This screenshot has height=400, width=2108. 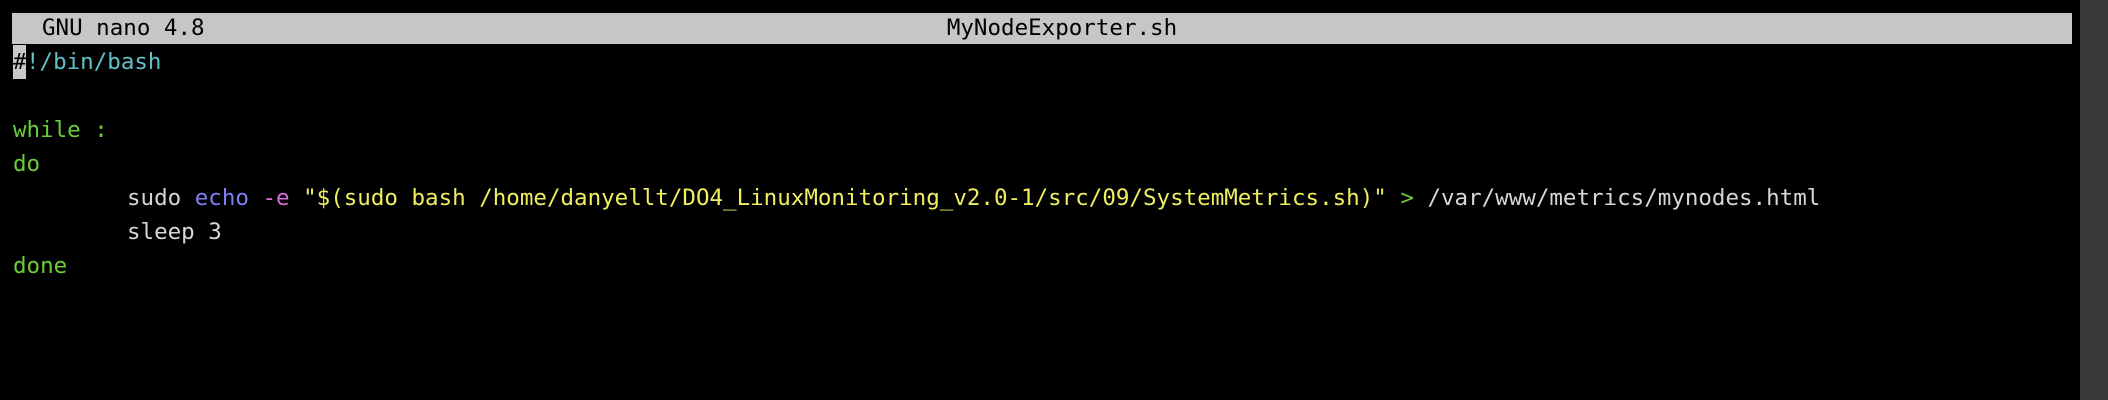 What do you see at coordinates (40, 266) in the screenshot?
I see `done-keyword: done` at bounding box center [40, 266].